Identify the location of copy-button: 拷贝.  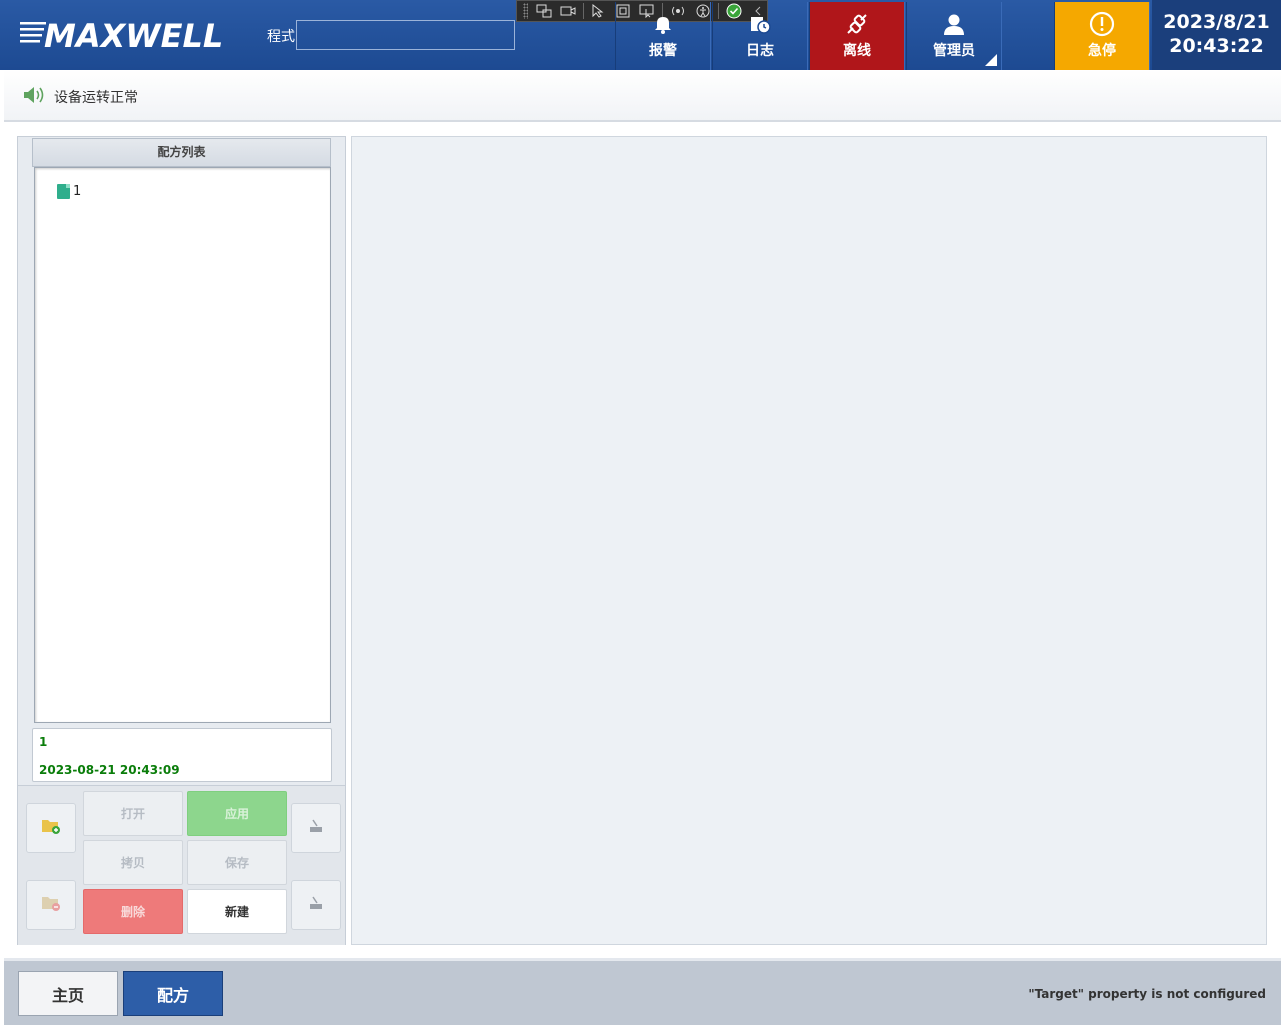
(133, 862).